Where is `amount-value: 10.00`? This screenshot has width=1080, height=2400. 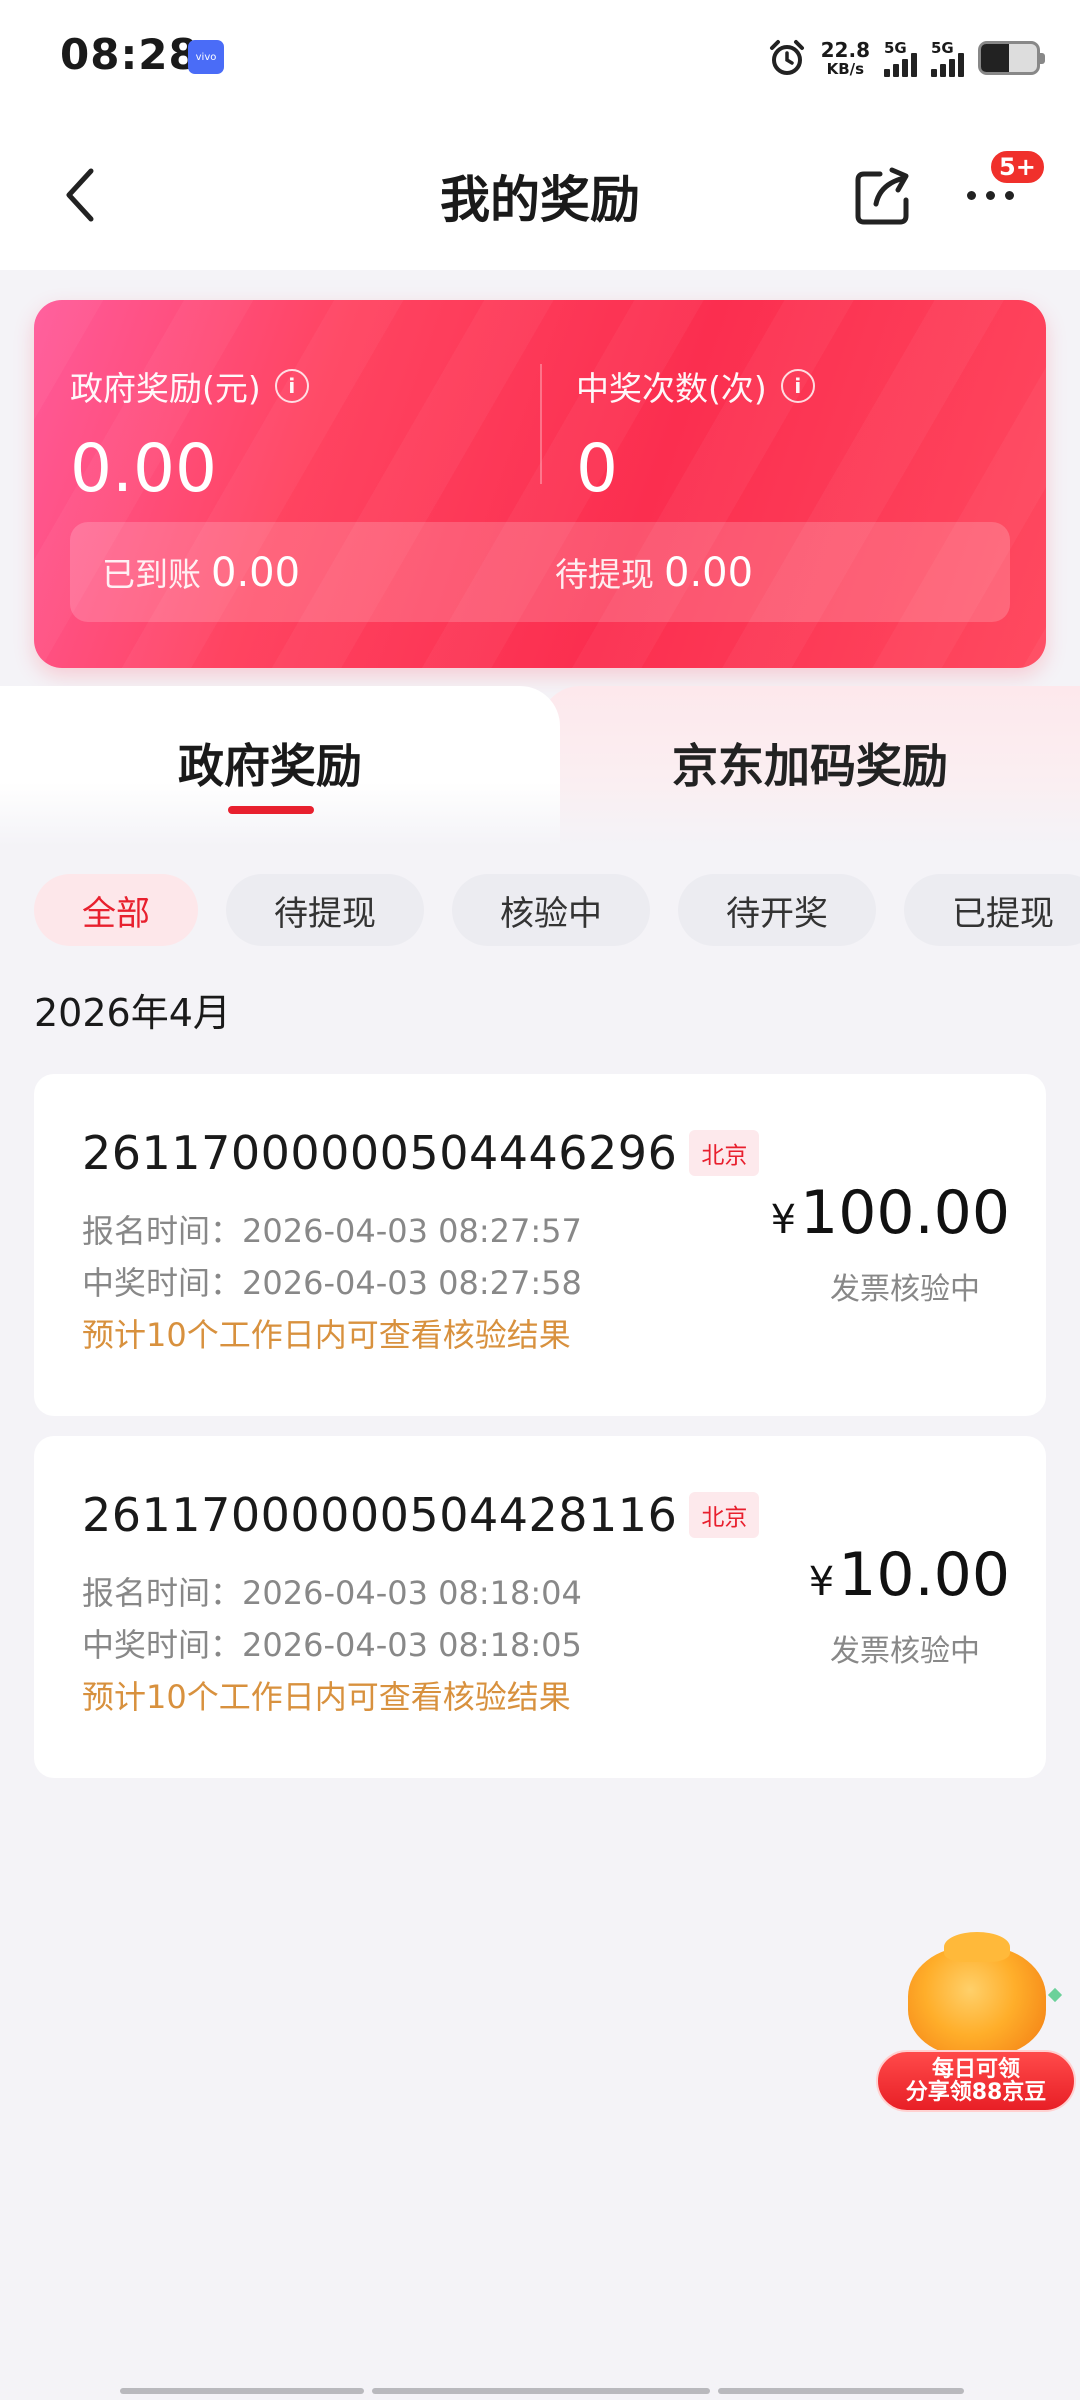 amount-value: 10.00 is located at coordinates (924, 1575).